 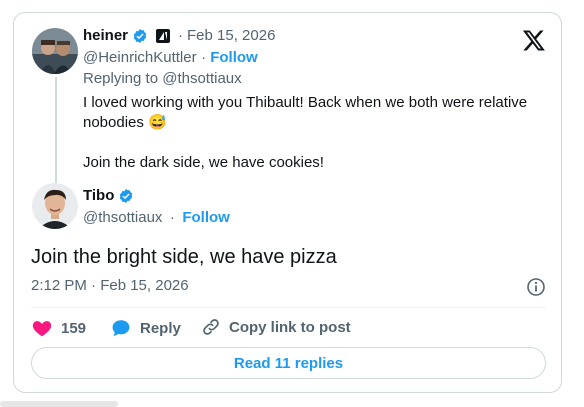 What do you see at coordinates (157, 122) in the screenshot?
I see `sweat-smile-emoji: 😅` at bounding box center [157, 122].